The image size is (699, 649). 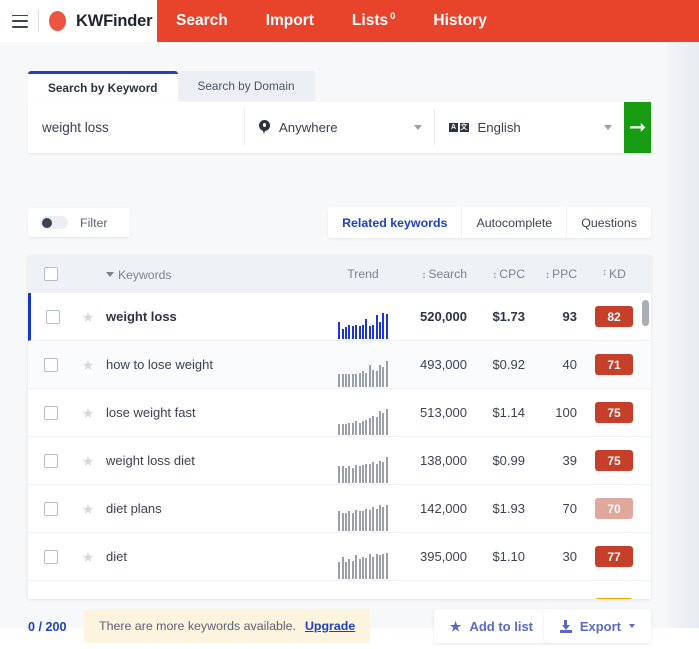 What do you see at coordinates (20, 21) in the screenshot?
I see `hamburger-menu-icon` at bounding box center [20, 21].